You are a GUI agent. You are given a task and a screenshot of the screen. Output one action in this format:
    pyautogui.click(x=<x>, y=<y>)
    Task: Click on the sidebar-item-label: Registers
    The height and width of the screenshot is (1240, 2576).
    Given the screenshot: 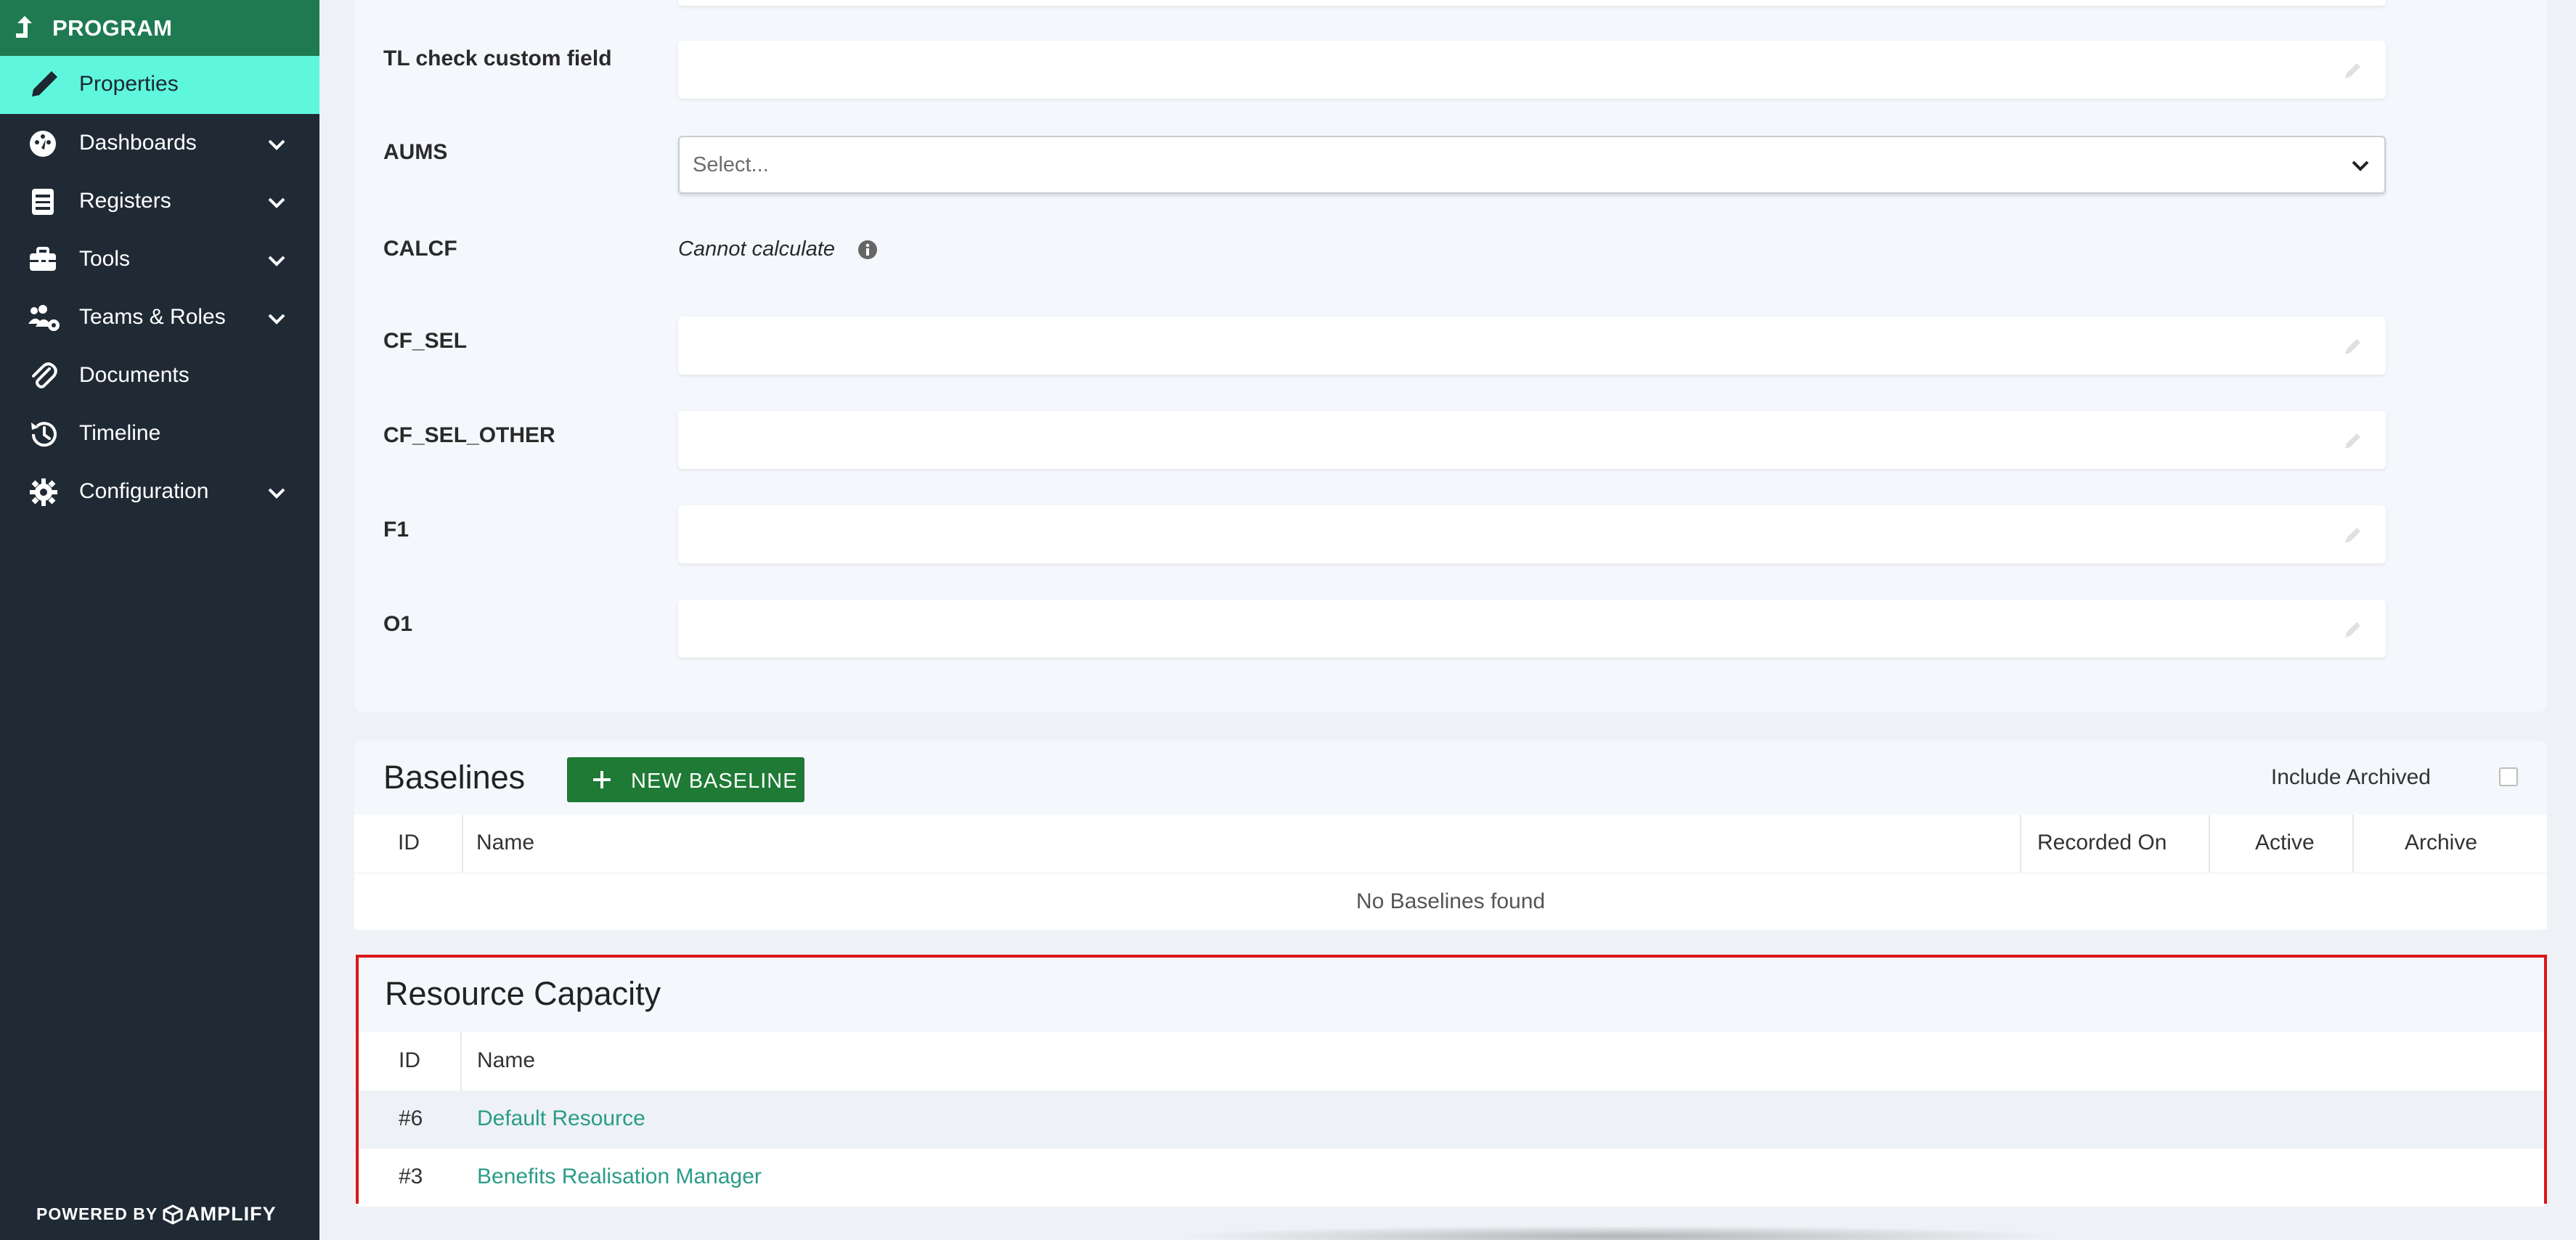 What is the action you would take?
    pyautogui.click(x=125, y=201)
    